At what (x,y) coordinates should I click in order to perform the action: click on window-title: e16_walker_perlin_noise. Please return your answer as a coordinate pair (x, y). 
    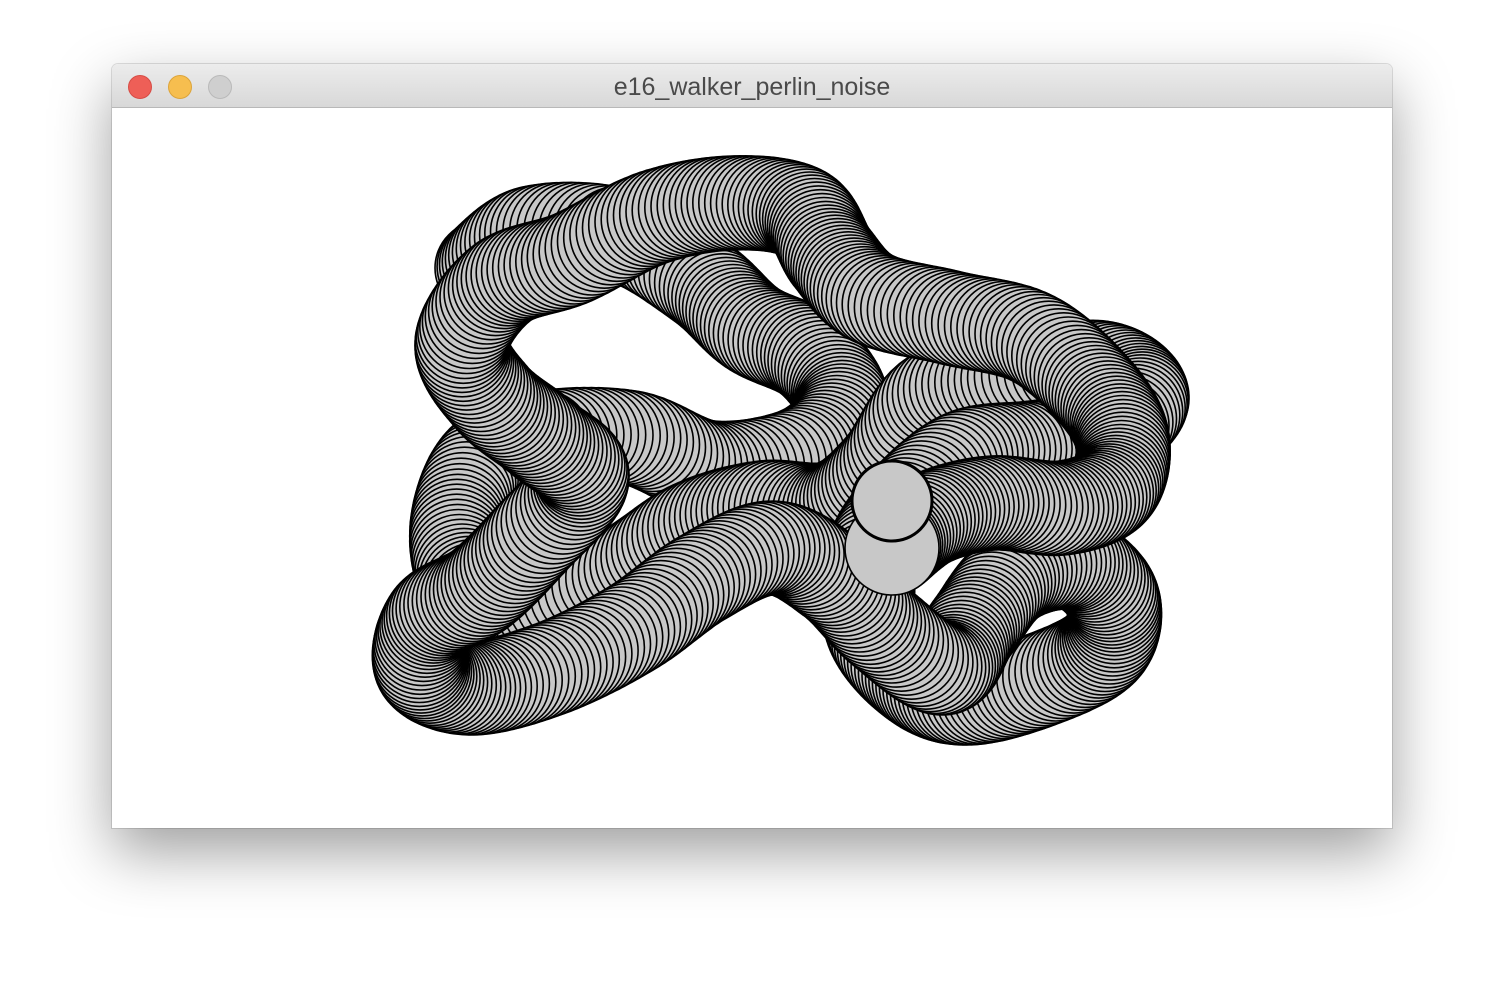
    Looking at the image, I should click on (752, 87).